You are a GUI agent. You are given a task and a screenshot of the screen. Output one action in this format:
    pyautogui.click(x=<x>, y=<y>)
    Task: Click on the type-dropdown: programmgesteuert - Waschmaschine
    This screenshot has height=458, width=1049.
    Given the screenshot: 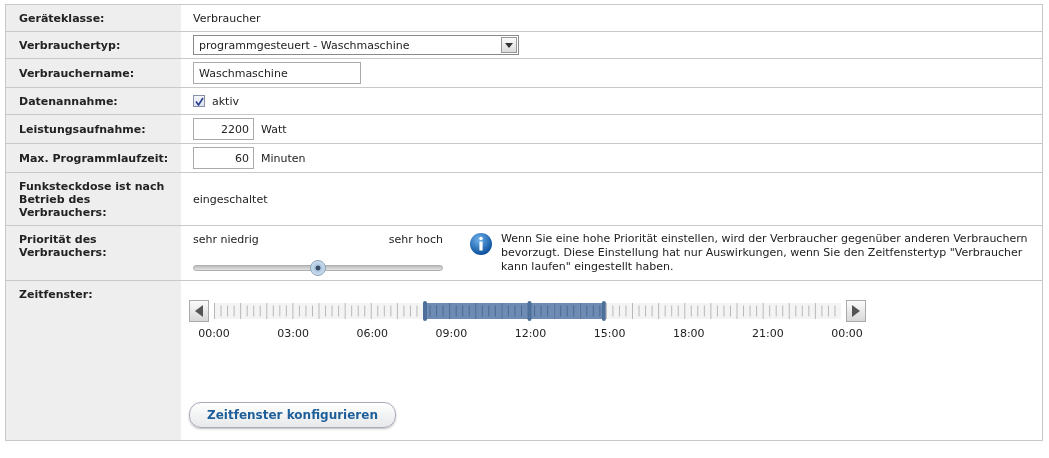 What is the action you would take?
    pyautogui.click(x=356, y=45)
    